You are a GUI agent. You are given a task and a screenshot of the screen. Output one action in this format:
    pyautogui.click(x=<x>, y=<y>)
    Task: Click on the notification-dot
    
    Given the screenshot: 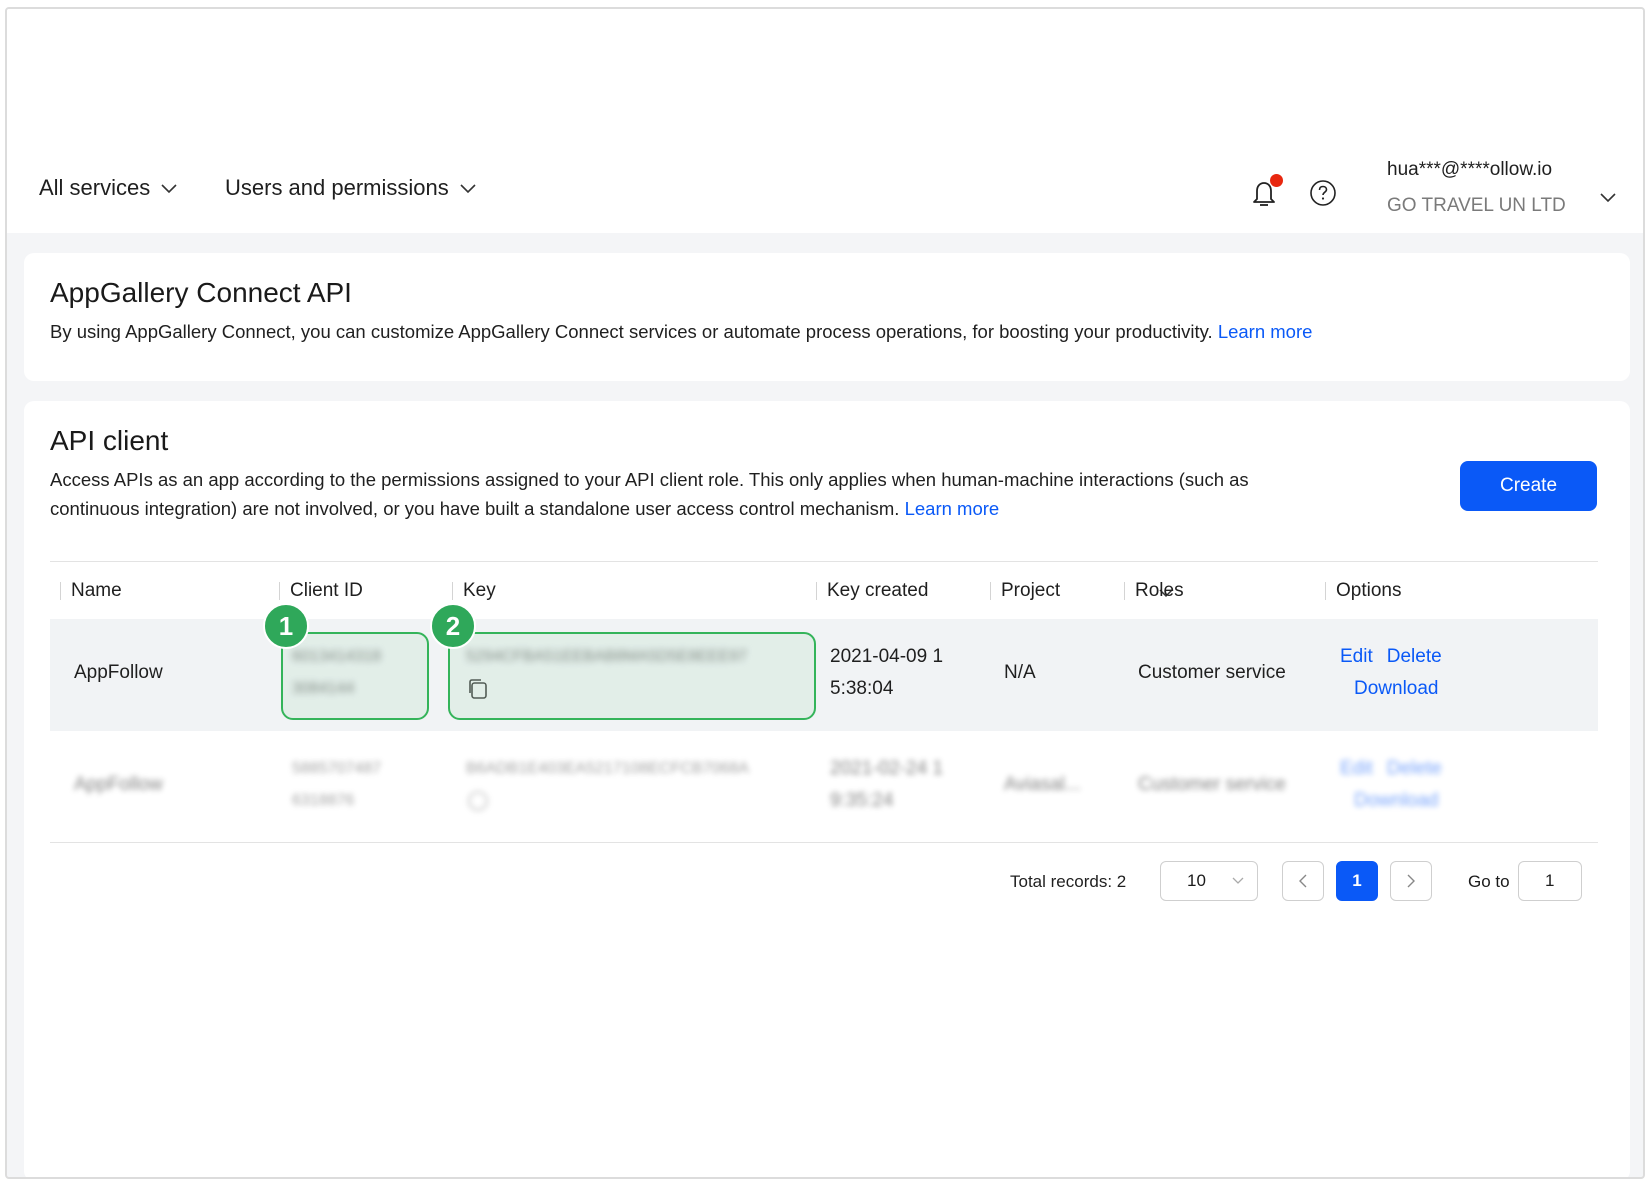 What is the action you would take?
    pyautogui.click(x=1276, y=180)
    